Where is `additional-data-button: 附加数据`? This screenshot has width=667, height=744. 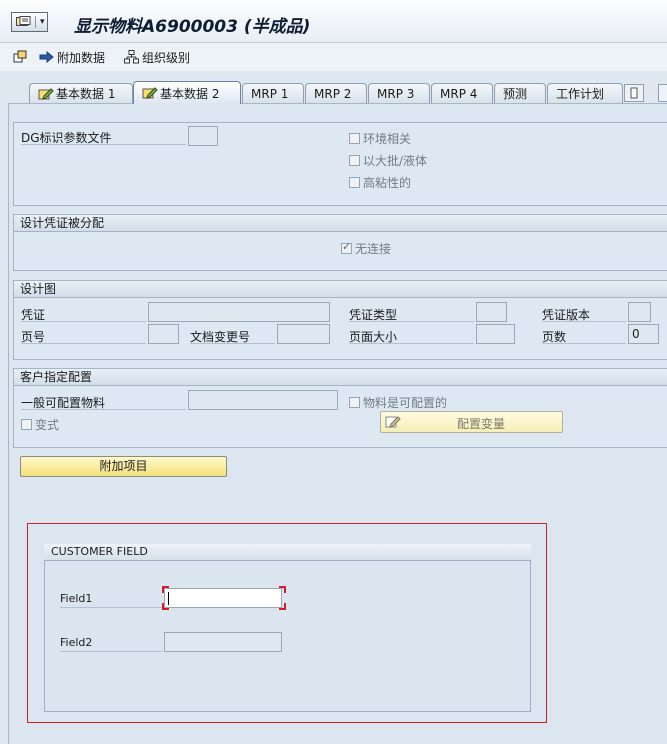 additional-data-button: 附加数据 is located at coordinates (72, 57).